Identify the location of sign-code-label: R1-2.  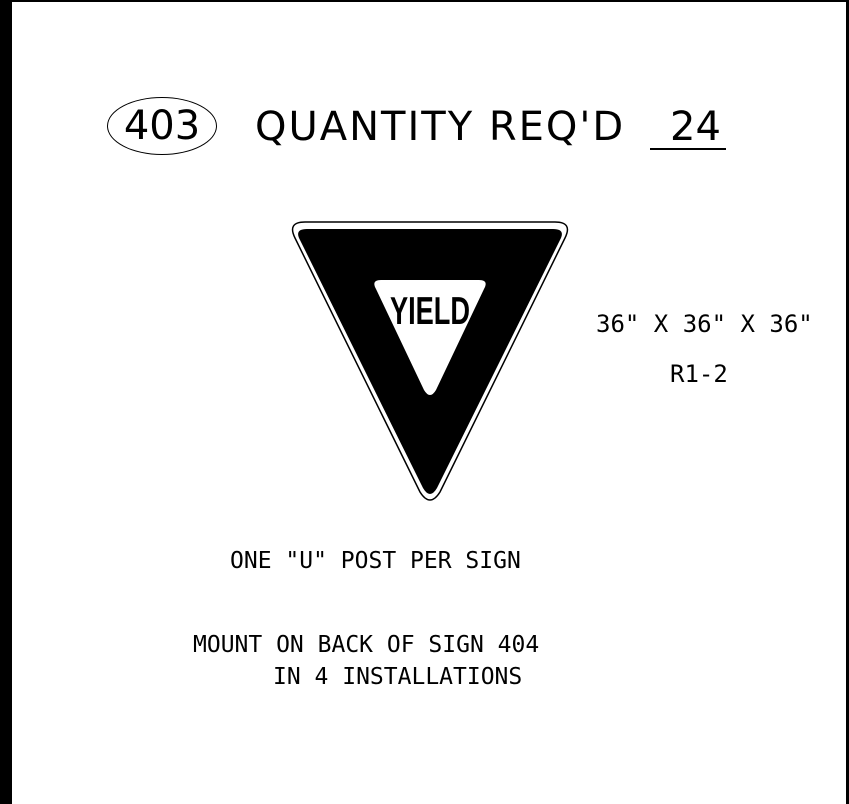
(699, 374).